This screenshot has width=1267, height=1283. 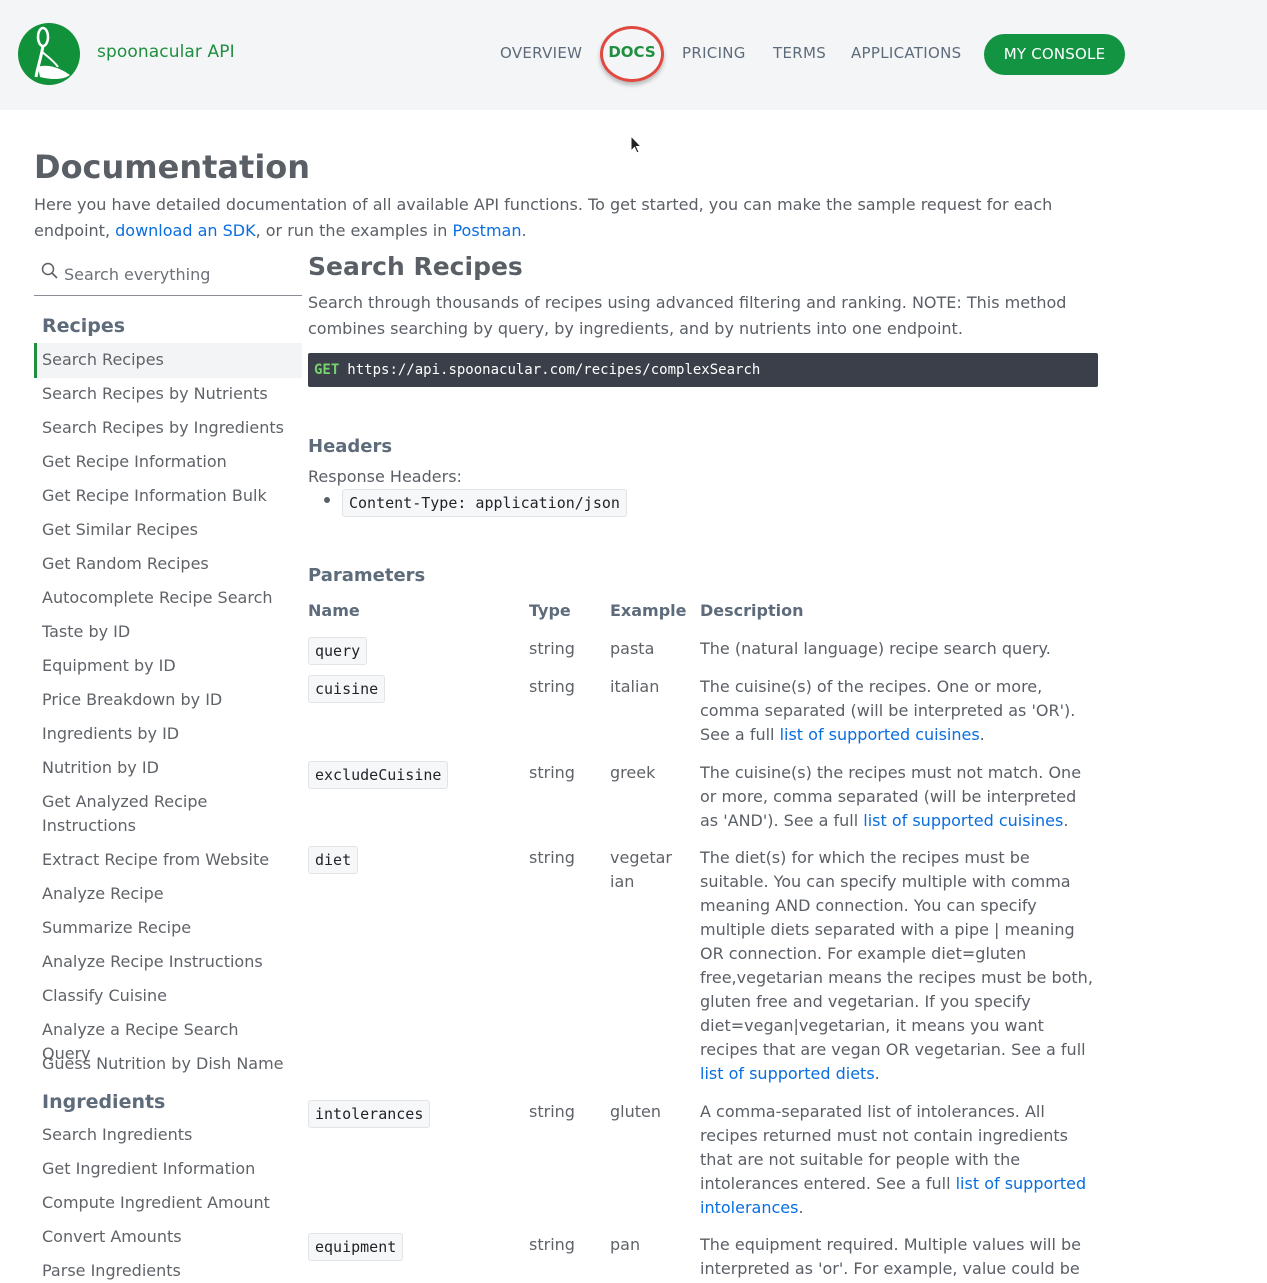 What do you see at coordinates (648, 610) in the screenshot?
I see `column-header-example: Example` at bounding box center [648, 610].